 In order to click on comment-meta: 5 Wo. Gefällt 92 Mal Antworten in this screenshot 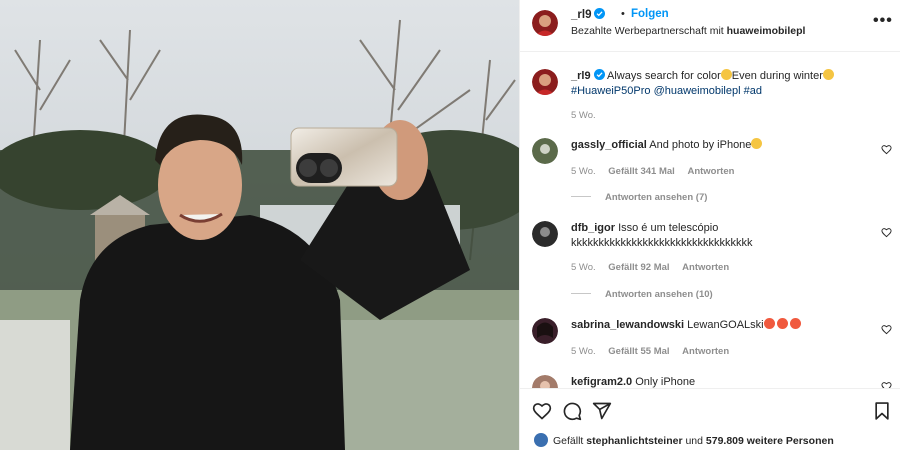, I will do `click(655, 267)`.